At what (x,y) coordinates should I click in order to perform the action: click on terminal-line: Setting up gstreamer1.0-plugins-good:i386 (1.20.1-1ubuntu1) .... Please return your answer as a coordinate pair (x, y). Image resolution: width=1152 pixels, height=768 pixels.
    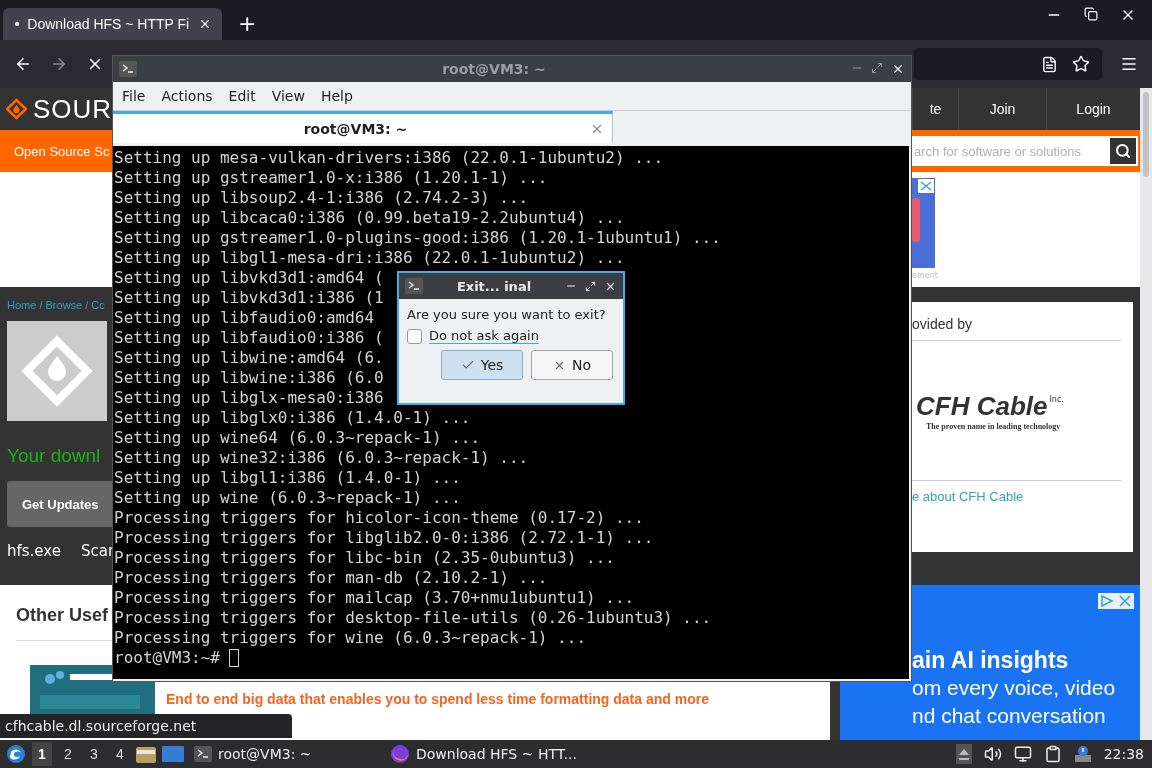
    Looking at the image, I should click on (417, 238).